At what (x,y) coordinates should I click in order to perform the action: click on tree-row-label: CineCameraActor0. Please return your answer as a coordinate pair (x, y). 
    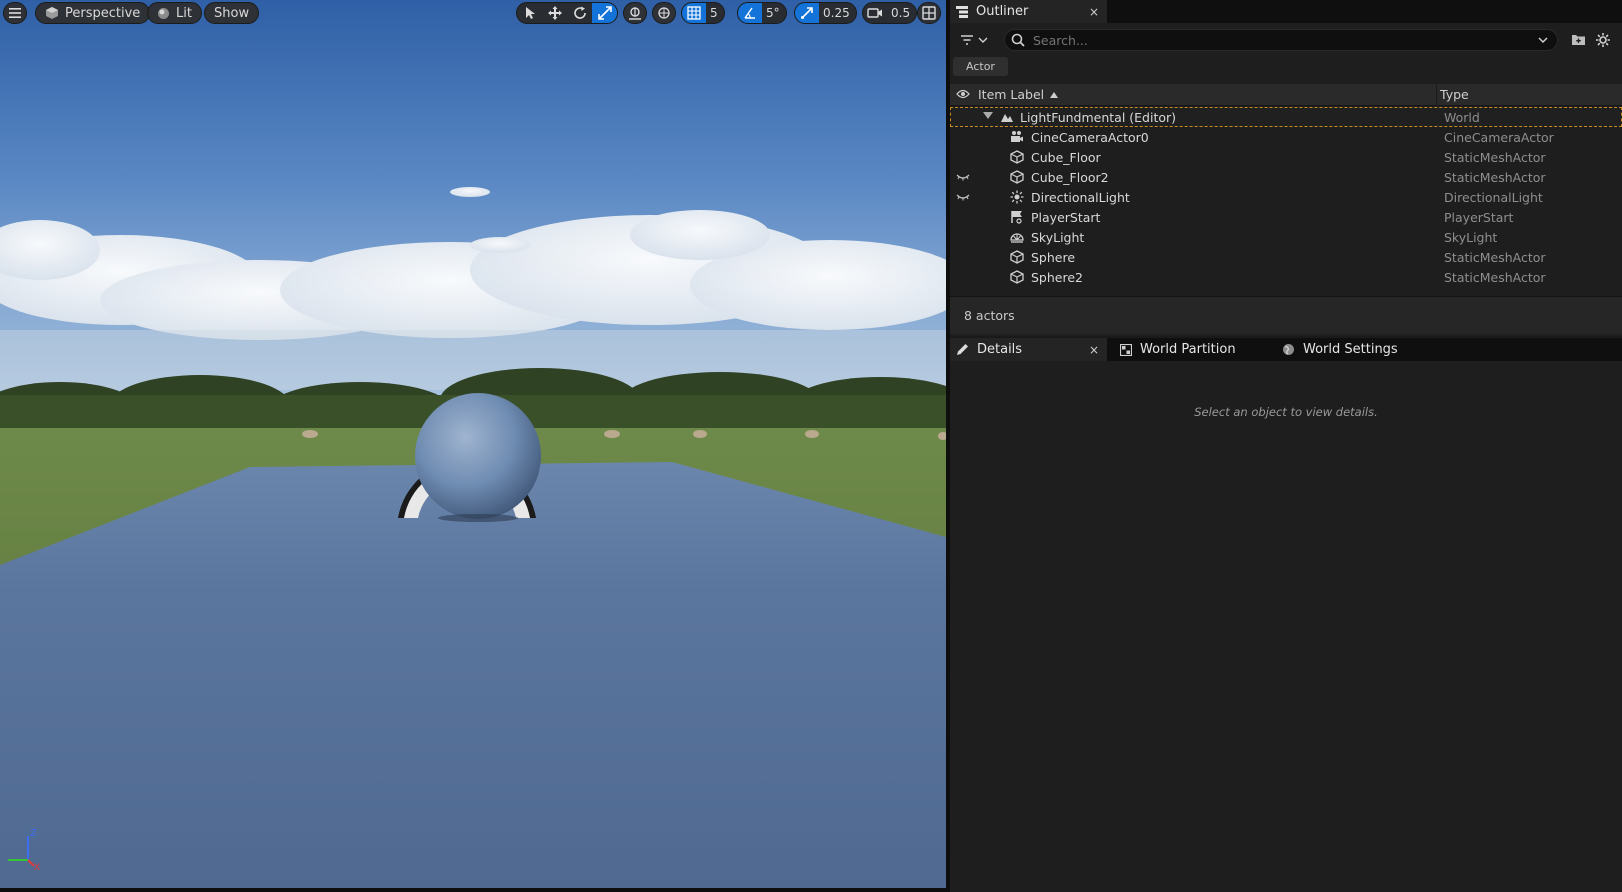
    Looking at the image, I should click on (1090, 137).